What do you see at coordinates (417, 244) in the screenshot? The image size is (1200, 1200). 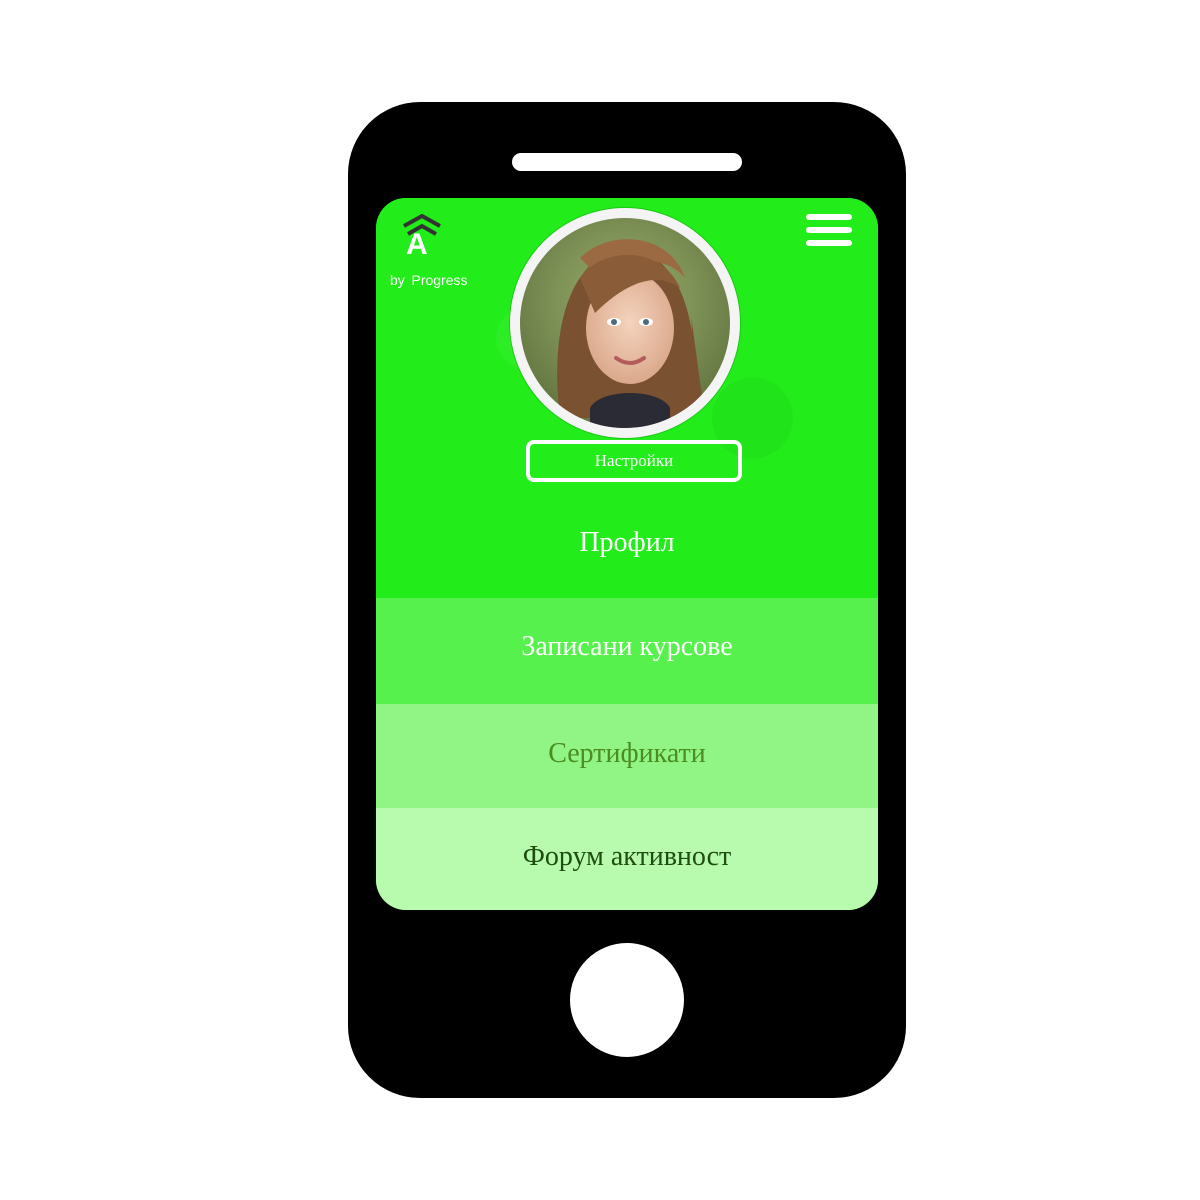 I see `logo-letter: A` at bounding box center [417, 244].